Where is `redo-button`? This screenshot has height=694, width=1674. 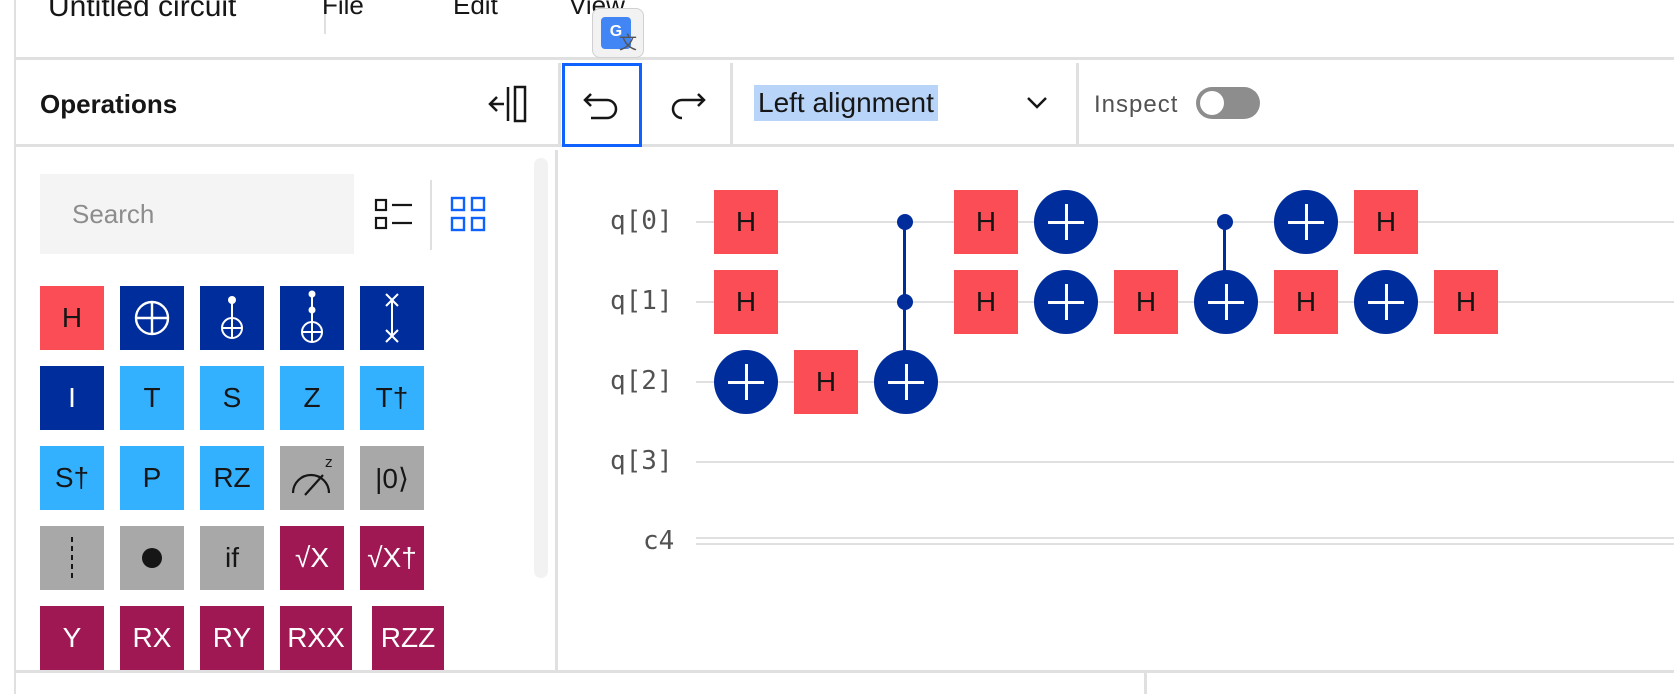 redo-button is located at coordinates (686, 105).